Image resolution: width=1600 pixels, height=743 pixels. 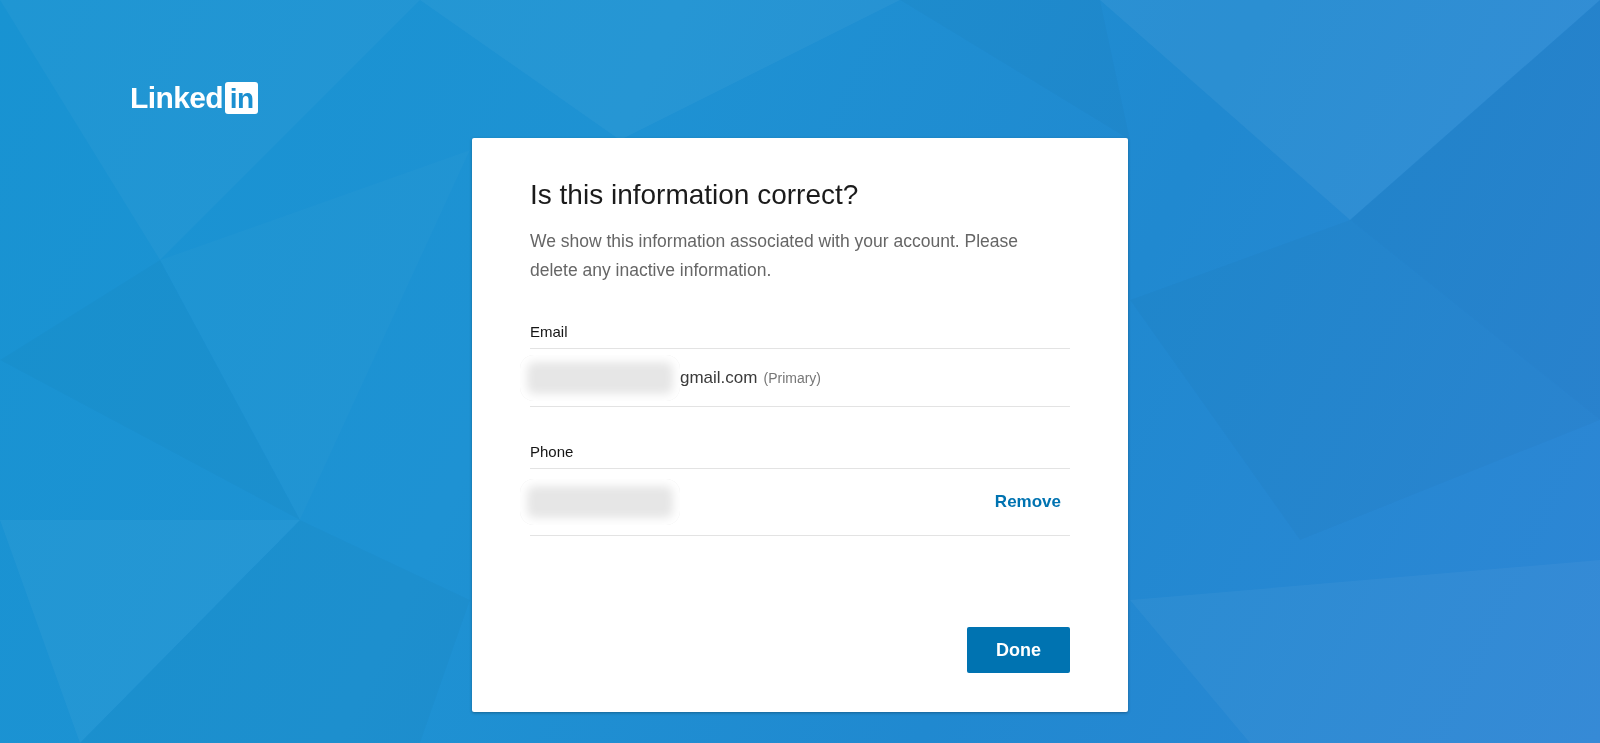 I want to click on remove-link: Remove, so click(x=1027, y=502).